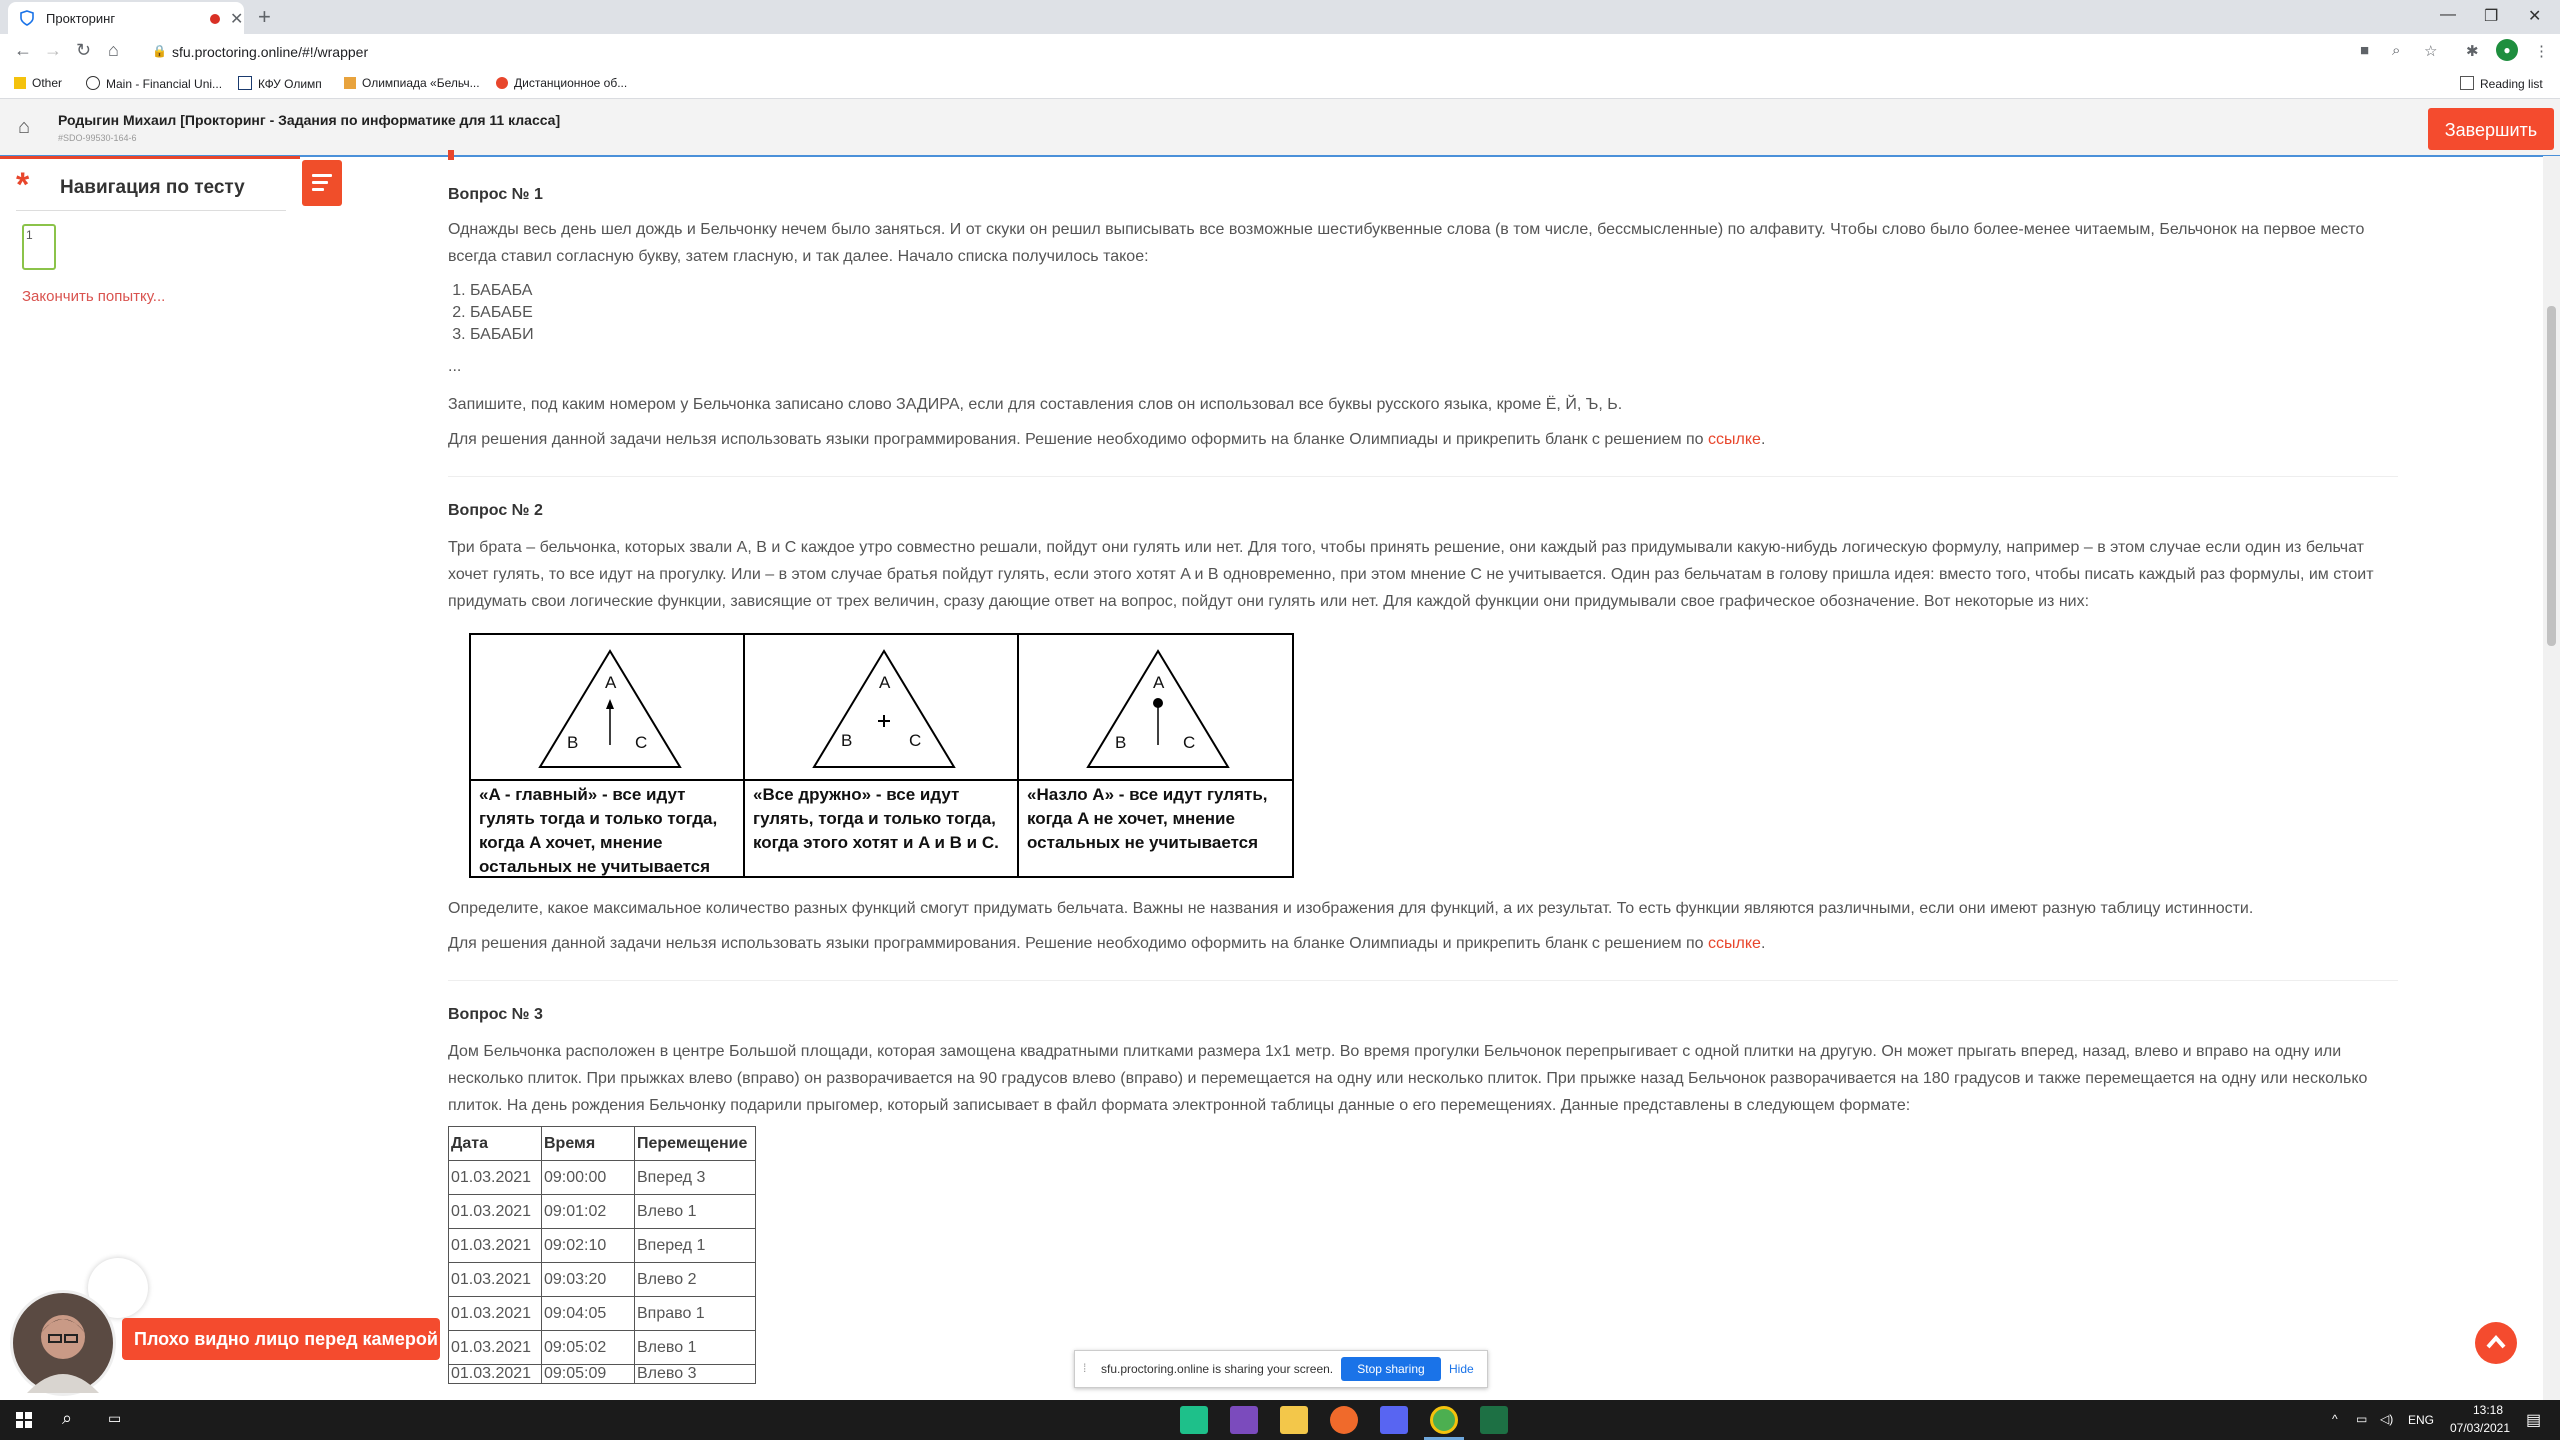  I want to click on restore-button: ❐, so click(2491, 16).